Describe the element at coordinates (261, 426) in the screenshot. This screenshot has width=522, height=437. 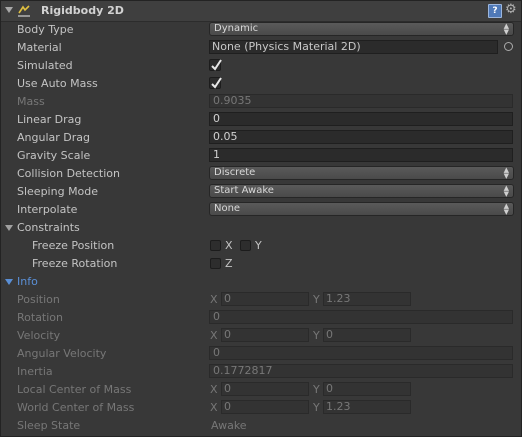
I see `sleep-state-row: Sleep State Awake` at that location.